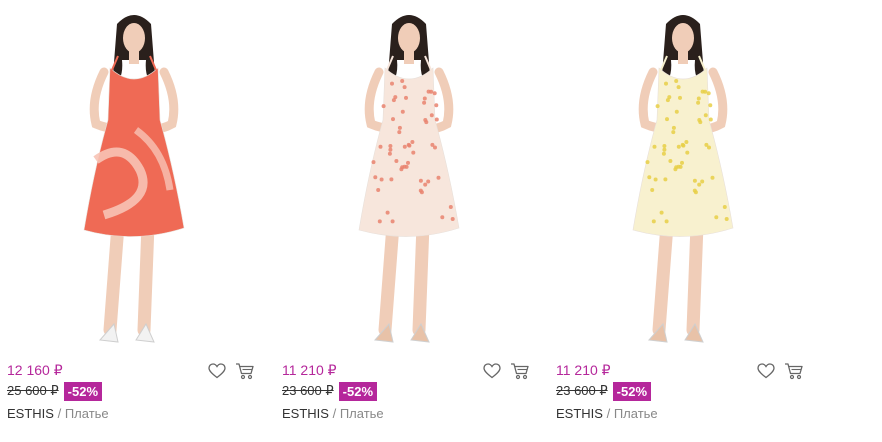 This screenshot has height=442, width=882. I want to click on old-price: 25 600 ₽, so click(33, 390).